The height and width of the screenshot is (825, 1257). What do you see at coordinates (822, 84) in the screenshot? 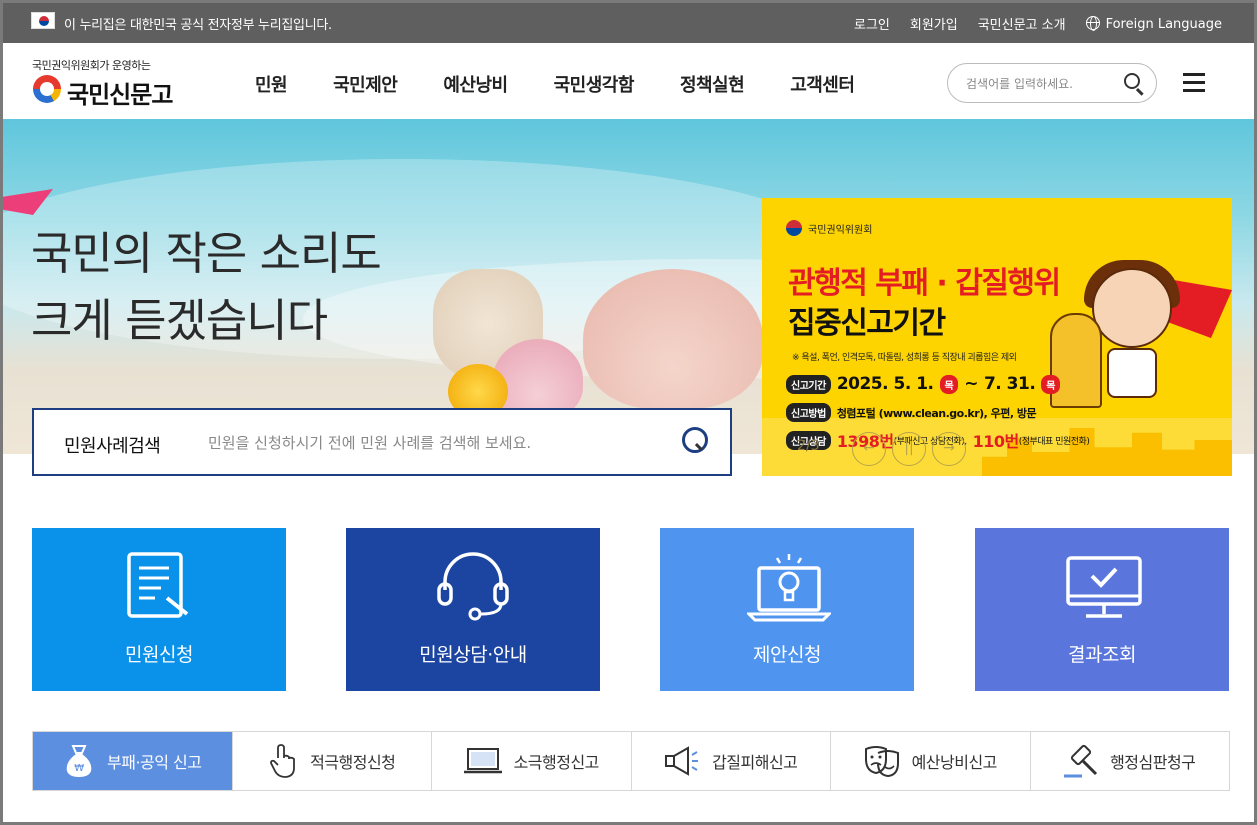
I see `nav-item-customer-center: 고객센터` at bounding box center [822, 84].